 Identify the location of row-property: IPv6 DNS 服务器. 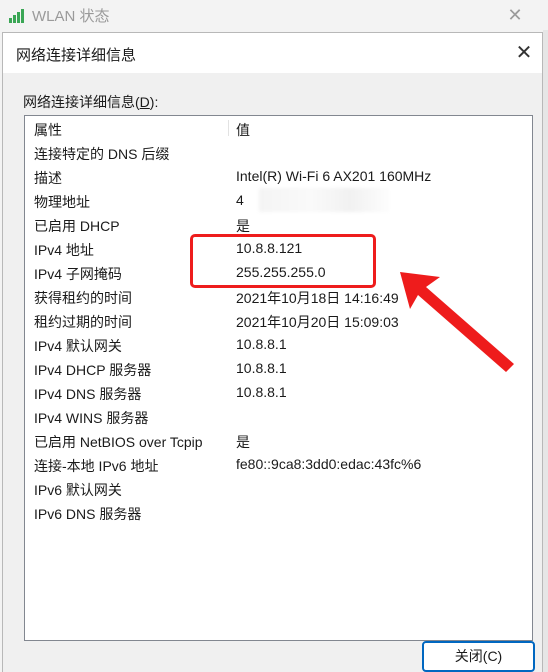
(88, 514).